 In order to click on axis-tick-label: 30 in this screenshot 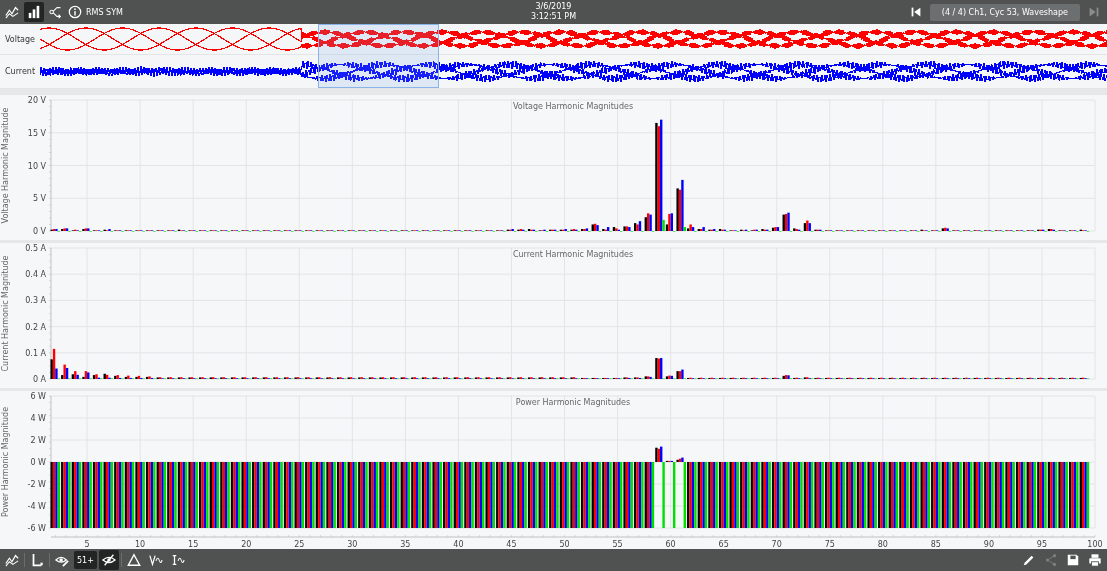, I will do `click(352, 544)`.